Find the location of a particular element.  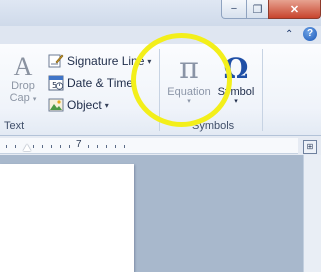

ruler-toggle-icon: ⊞ is located at coordinates (310, 146).